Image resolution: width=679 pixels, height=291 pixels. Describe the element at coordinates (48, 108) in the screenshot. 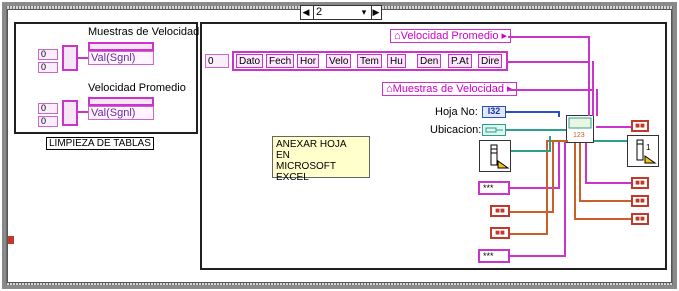

I see `velocidad-index-1: 0` at that location.